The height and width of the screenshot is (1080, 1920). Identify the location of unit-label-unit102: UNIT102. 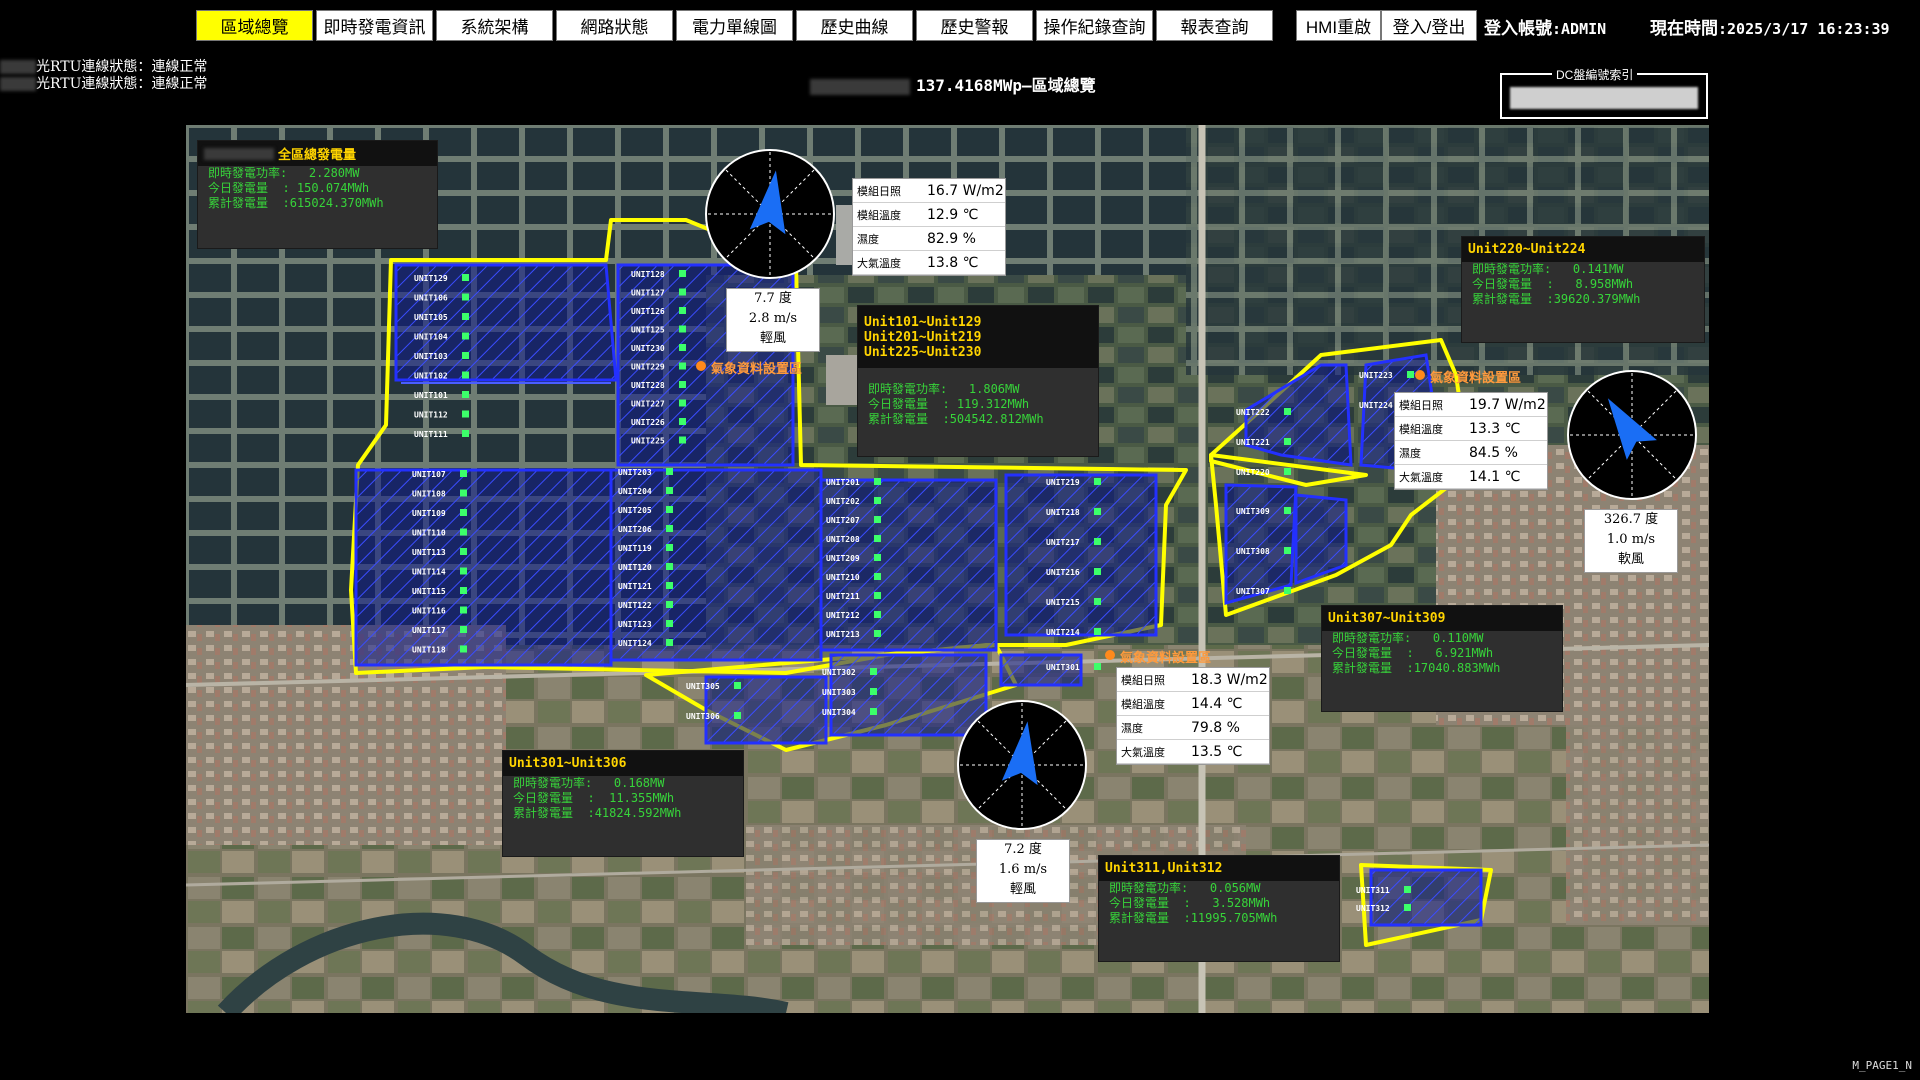
(431, 376).